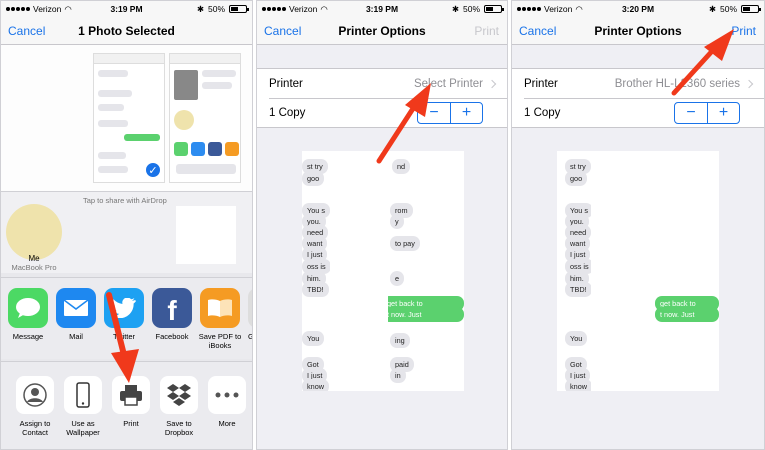 This screenshot has height=450, width=765. I want to click on action-save-to-dropbox: Save to Dropbox, so click(179, 406).